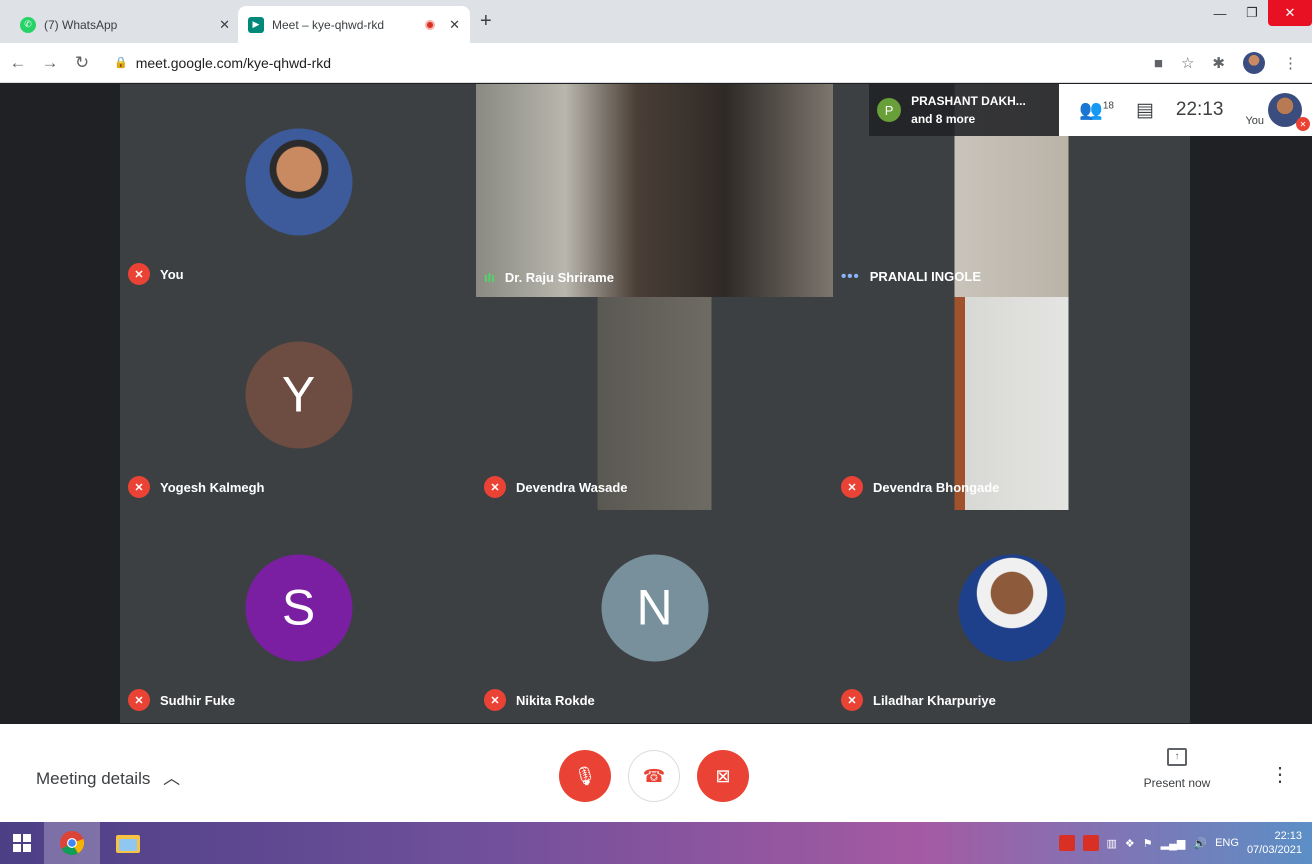  I want to click on participant-tile: ✕ You, so click(298, 190).